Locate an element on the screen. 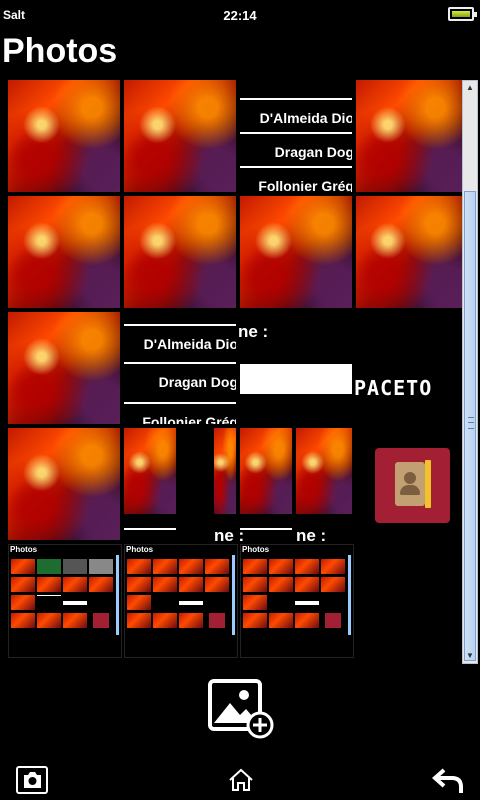 The image size is (480, 800). address-book-icon is located at coordinates (412, 485).